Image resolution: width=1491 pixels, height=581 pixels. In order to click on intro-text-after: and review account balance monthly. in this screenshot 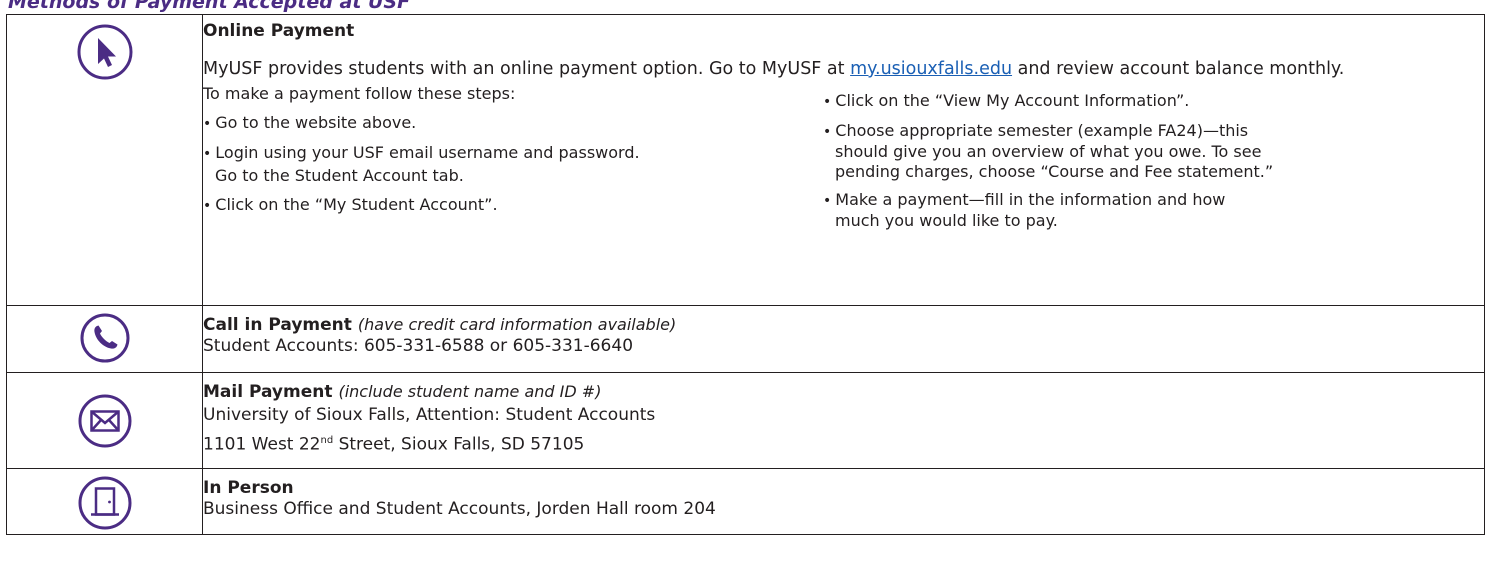, I will do `click(1178, 69)`.